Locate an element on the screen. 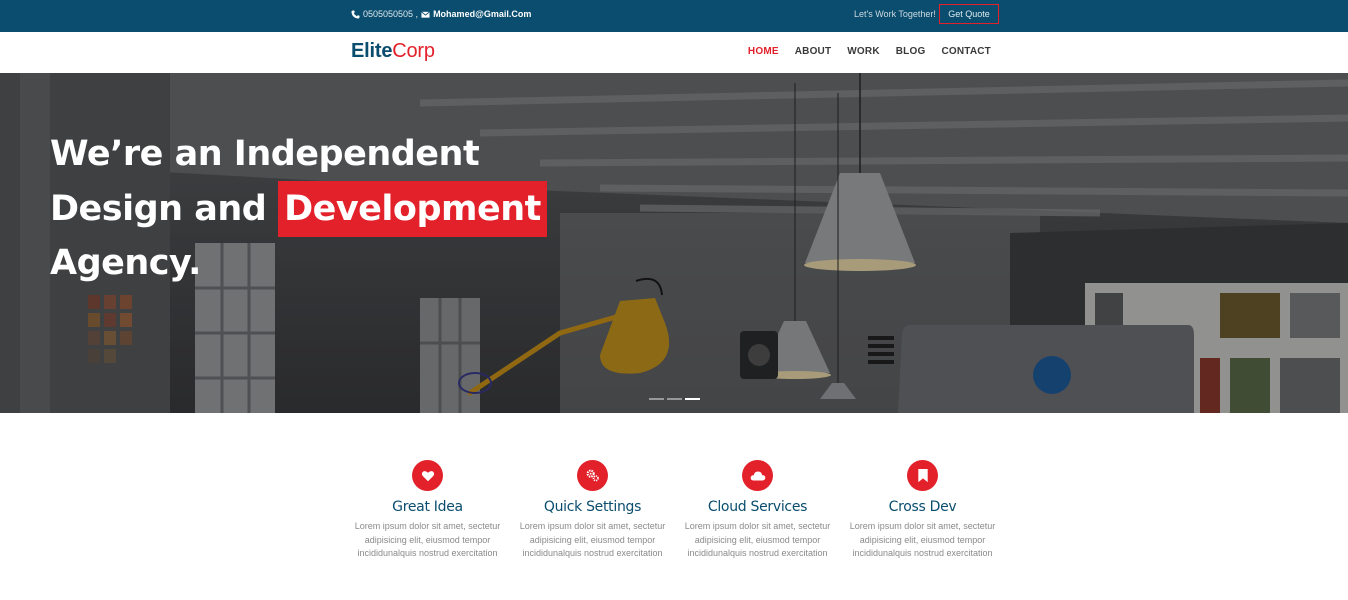 The image size is (1348, 600). logo-part-elite: Elite is located at coordinates (372, 51).